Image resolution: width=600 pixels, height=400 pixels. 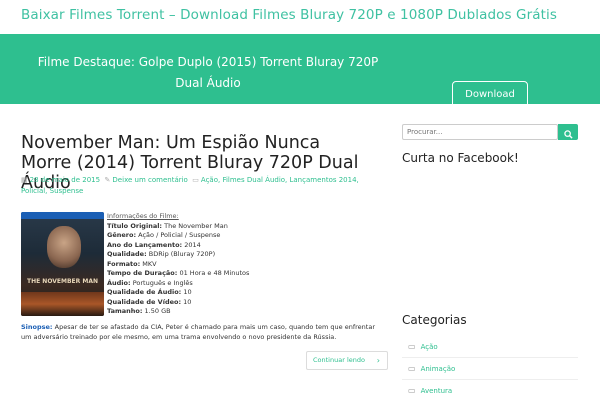 I want to click on movie-cover-image: THE NOVEMBER MAN, so click(x=62, y=264).